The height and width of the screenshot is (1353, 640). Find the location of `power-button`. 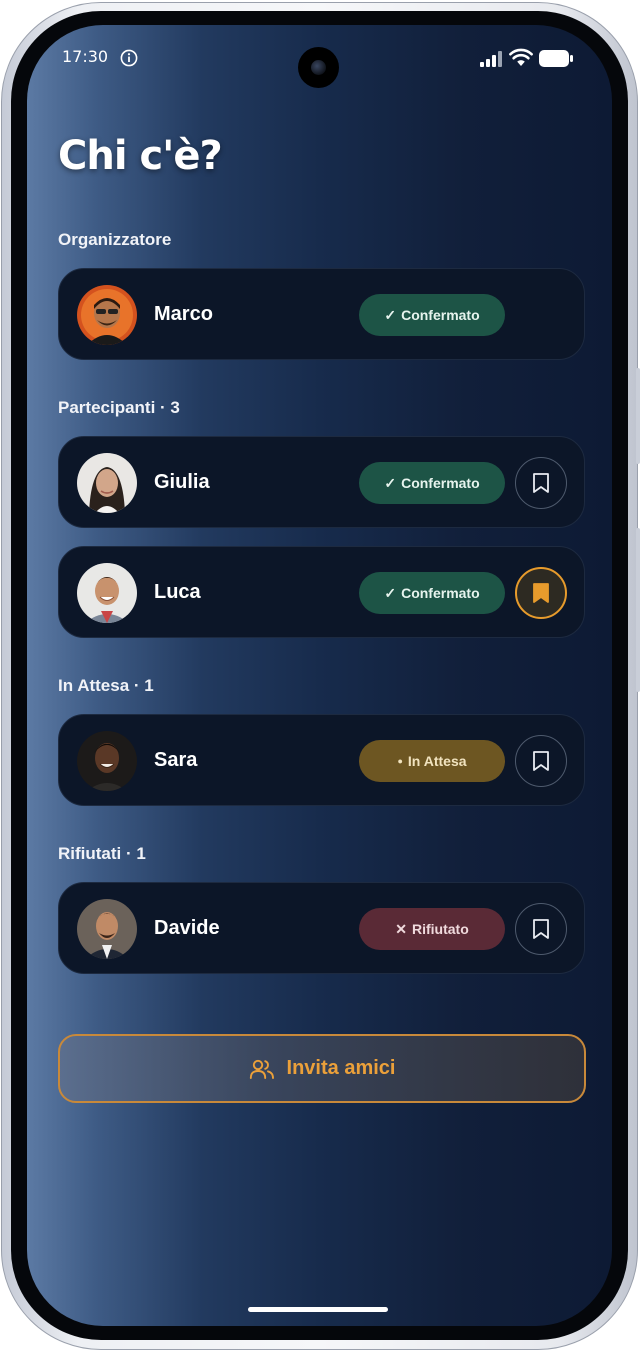

power-button is located at coordinates (638, 610).